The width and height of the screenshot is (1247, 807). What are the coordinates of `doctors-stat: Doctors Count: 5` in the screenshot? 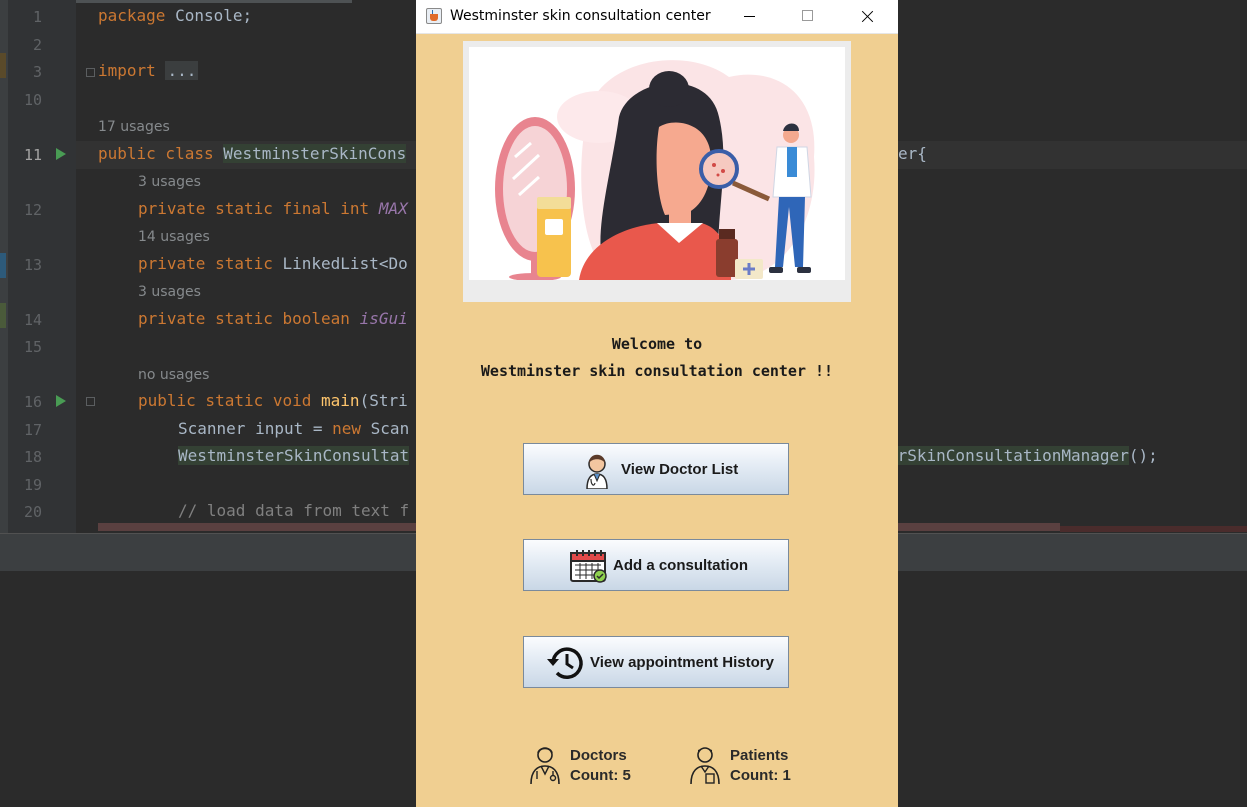 It's located at (583, 764).